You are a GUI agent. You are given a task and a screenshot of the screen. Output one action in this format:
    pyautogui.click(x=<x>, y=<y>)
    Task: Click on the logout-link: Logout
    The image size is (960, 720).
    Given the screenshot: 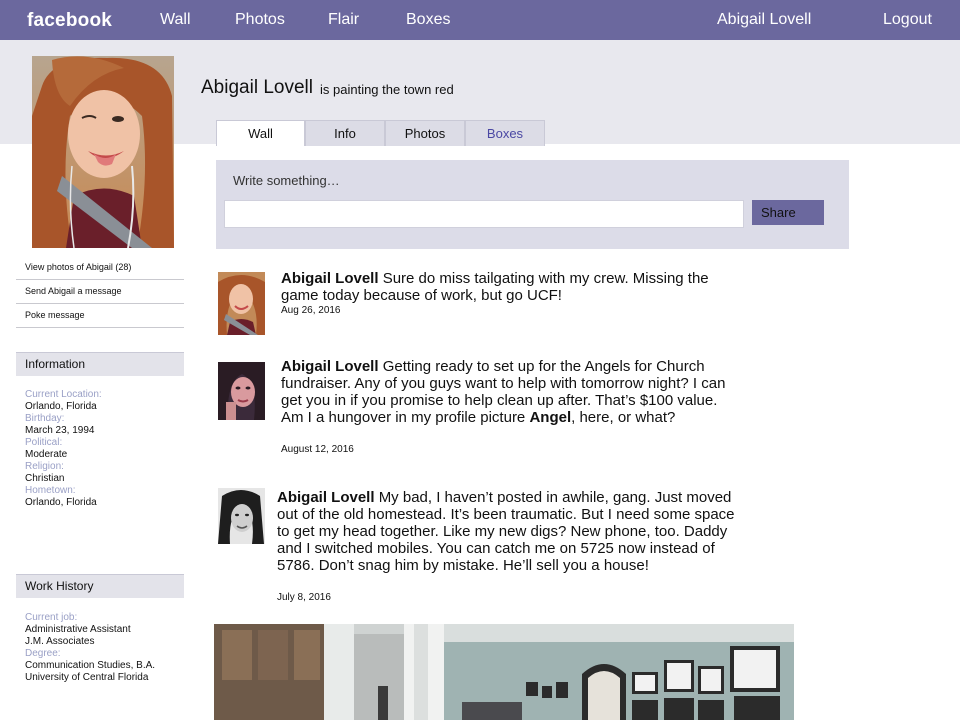 What is the action you would take?
    pyautogui.click(x=907, y=20)
    